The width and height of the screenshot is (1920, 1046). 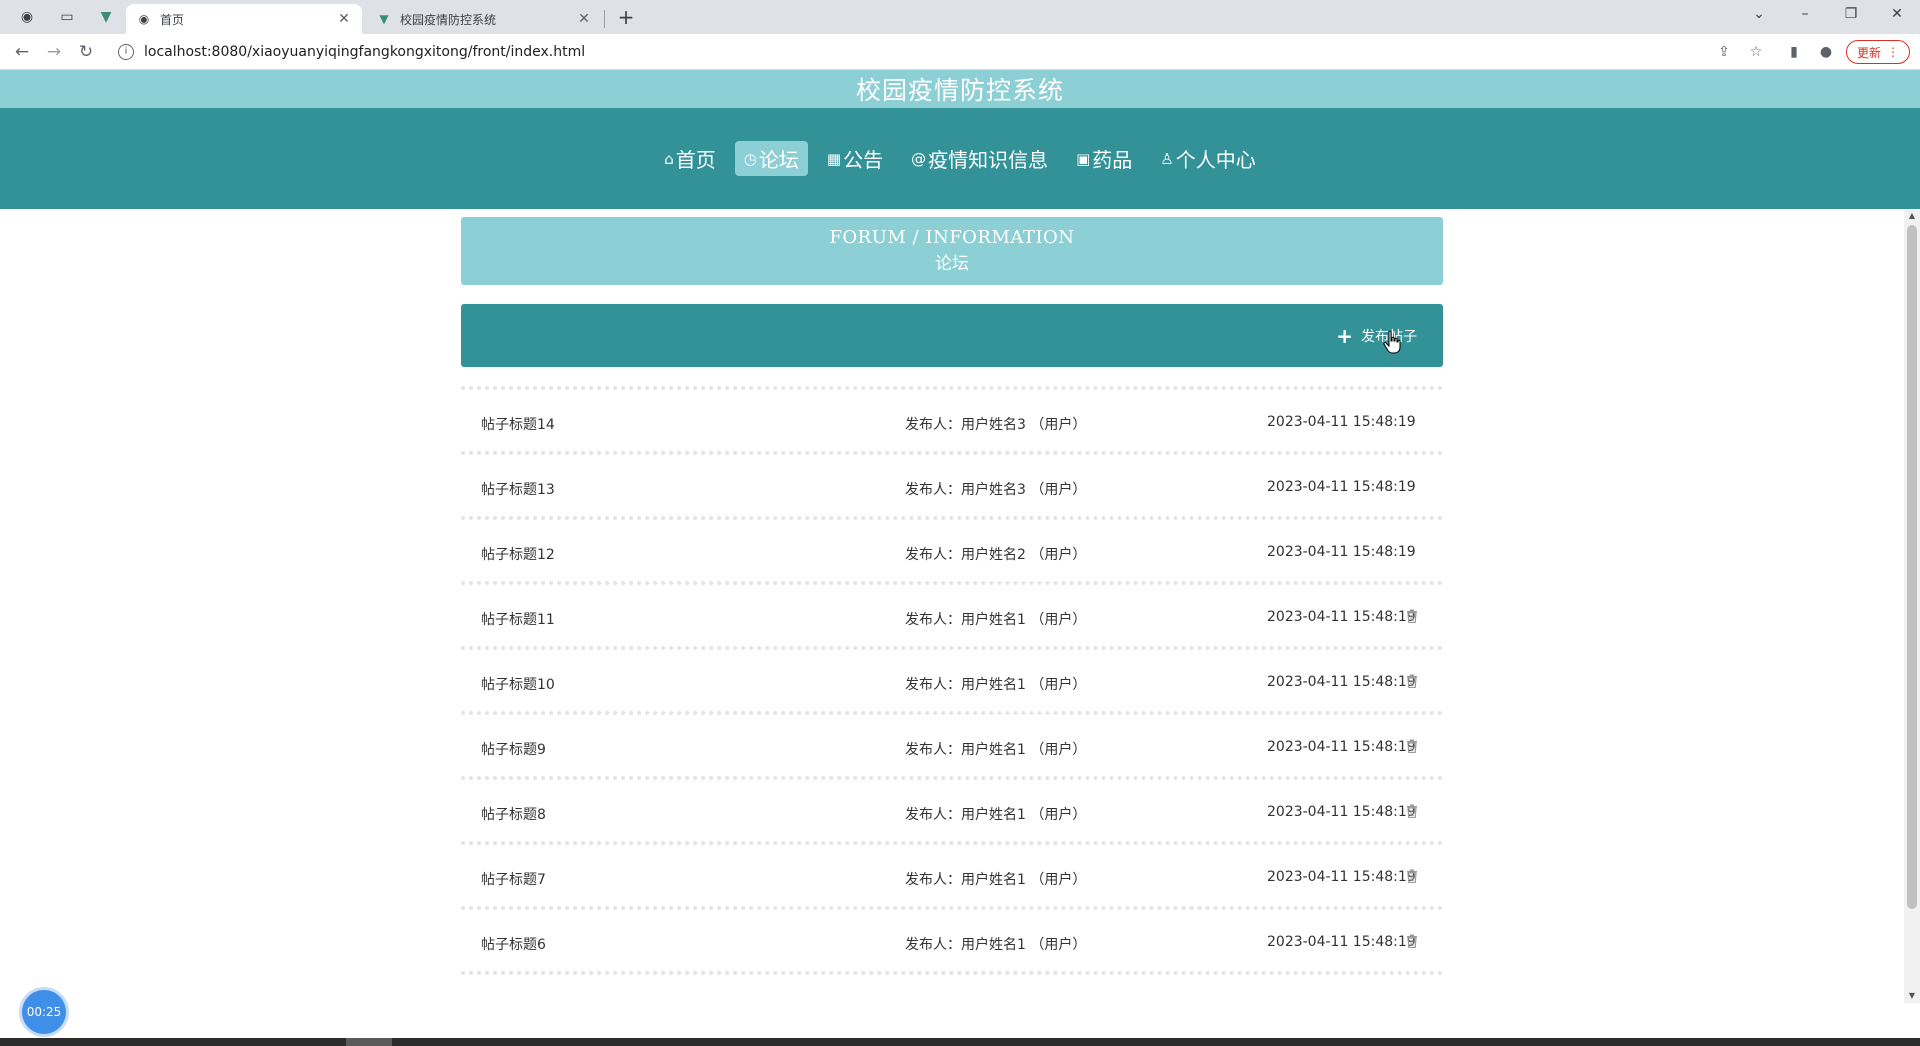 What do you see at coordinates (669, 158) in the screenshot?
I see `home-icon: ⌂` at bounding box center [669, 158].